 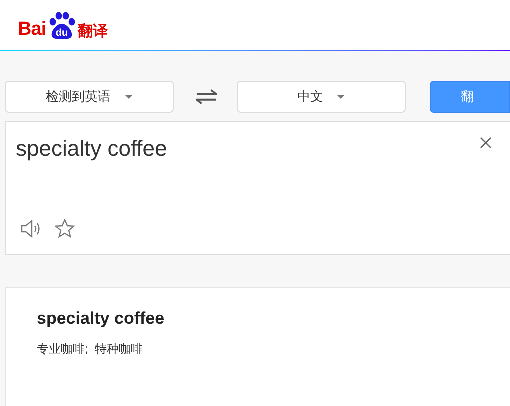 I want to click on result-term: specialty coffee, so click(x=101, y=319).